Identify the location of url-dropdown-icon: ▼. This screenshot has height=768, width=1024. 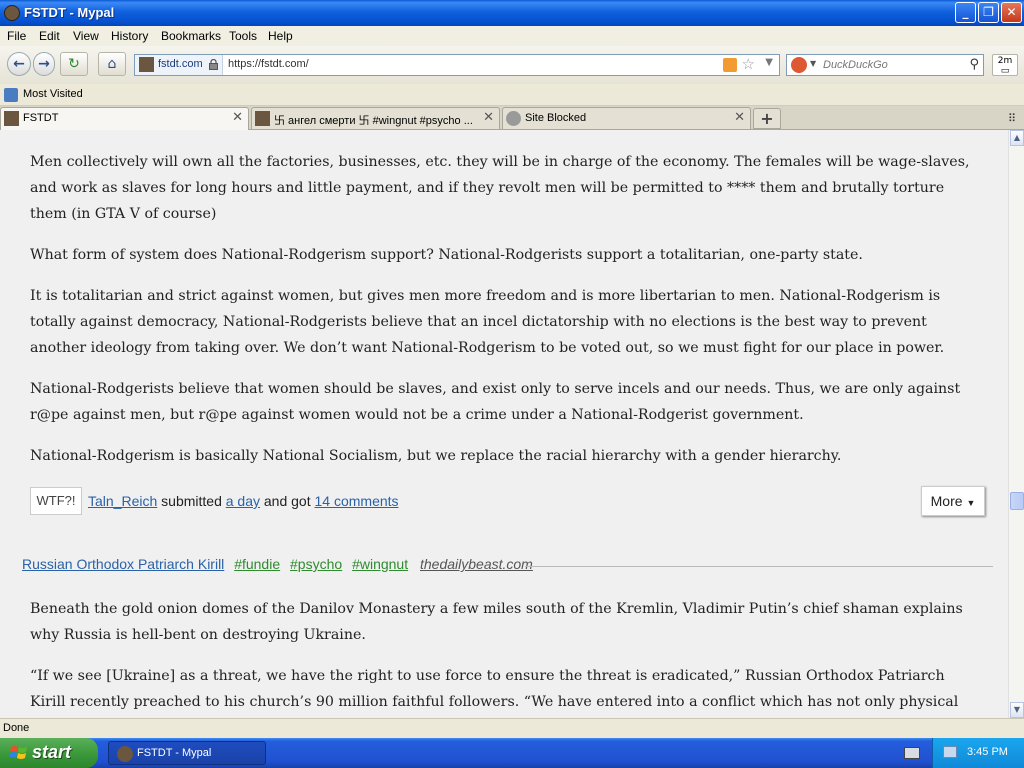
(769, 62).